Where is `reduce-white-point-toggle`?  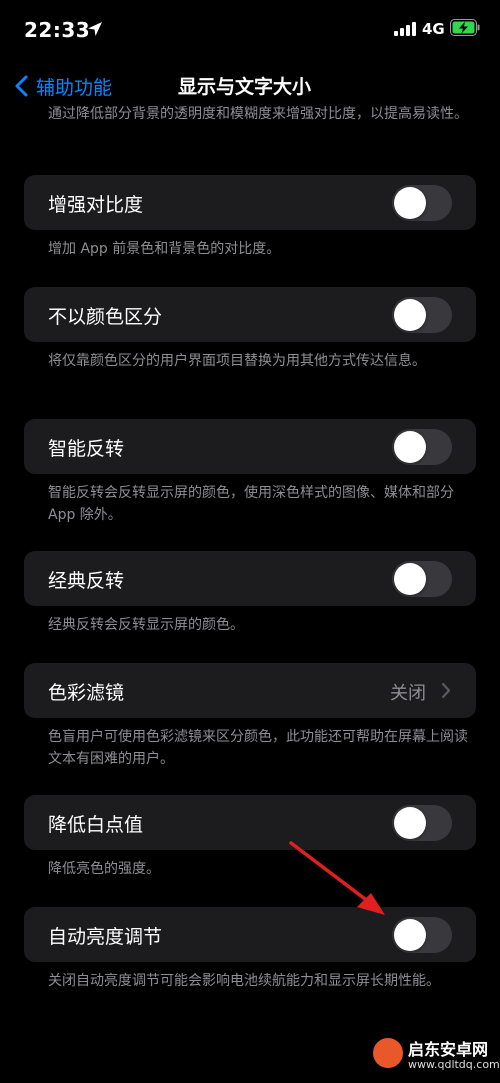
reduce-white-point-toggle is located at coordinates (422, 823).